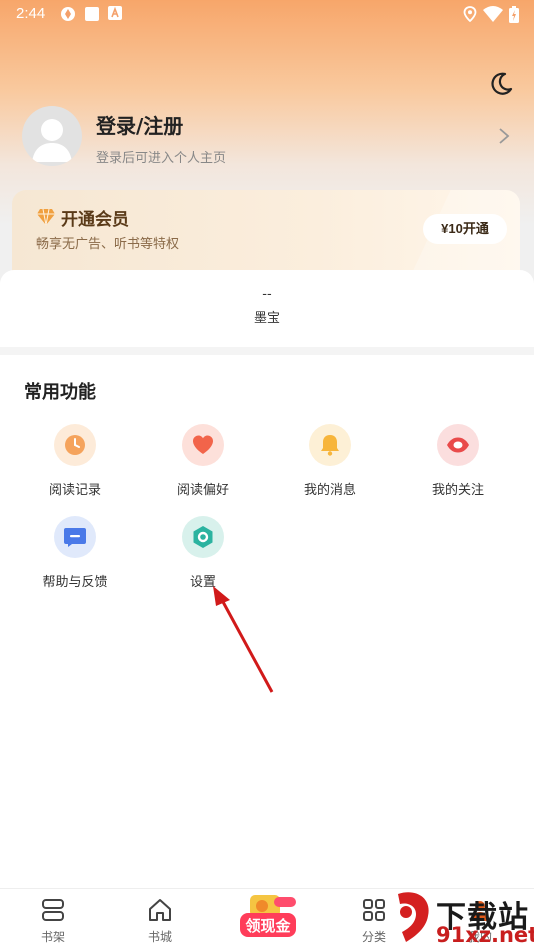 The image size is (534, 950). I want to click on function-help-feedback: 帮助与反馈, so click(75, 553).